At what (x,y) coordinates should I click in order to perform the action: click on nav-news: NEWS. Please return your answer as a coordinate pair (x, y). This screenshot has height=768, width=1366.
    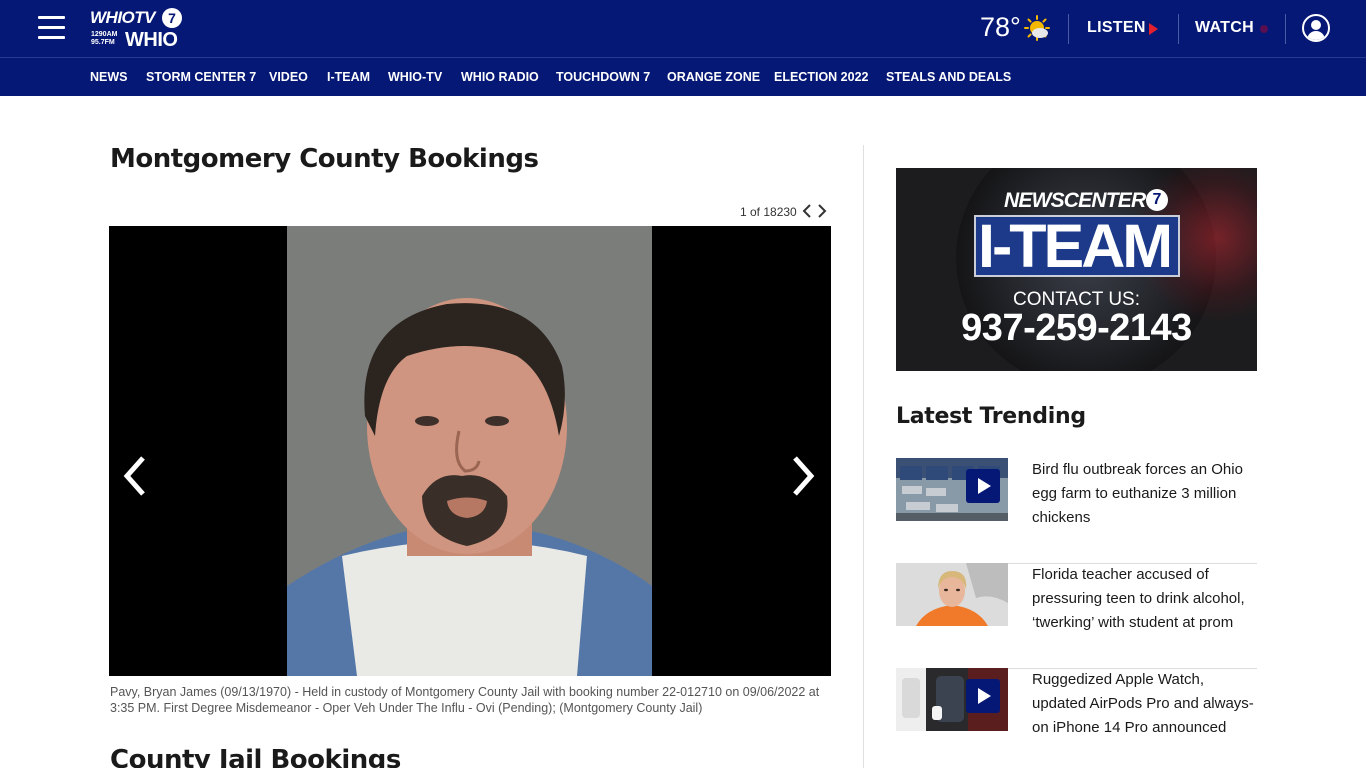
    Looking at the image, I should click on (109, 77).